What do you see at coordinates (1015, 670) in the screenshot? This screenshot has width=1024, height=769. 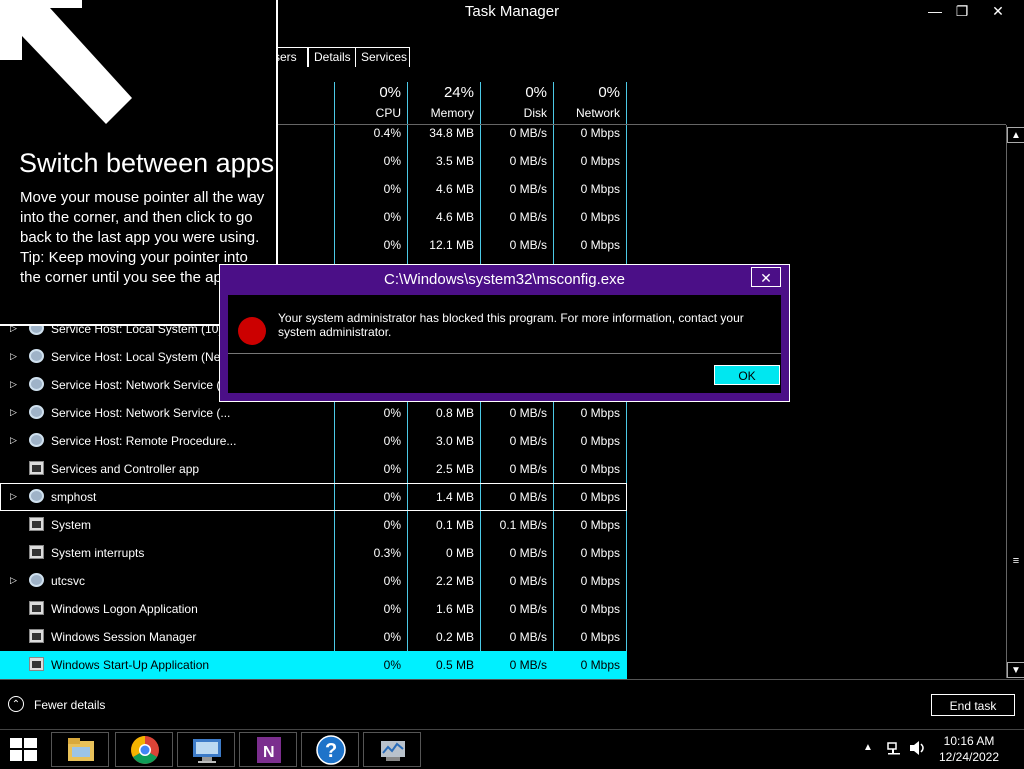 I see `scroll-down-button: ▼` at bounding box center [1015, 670].